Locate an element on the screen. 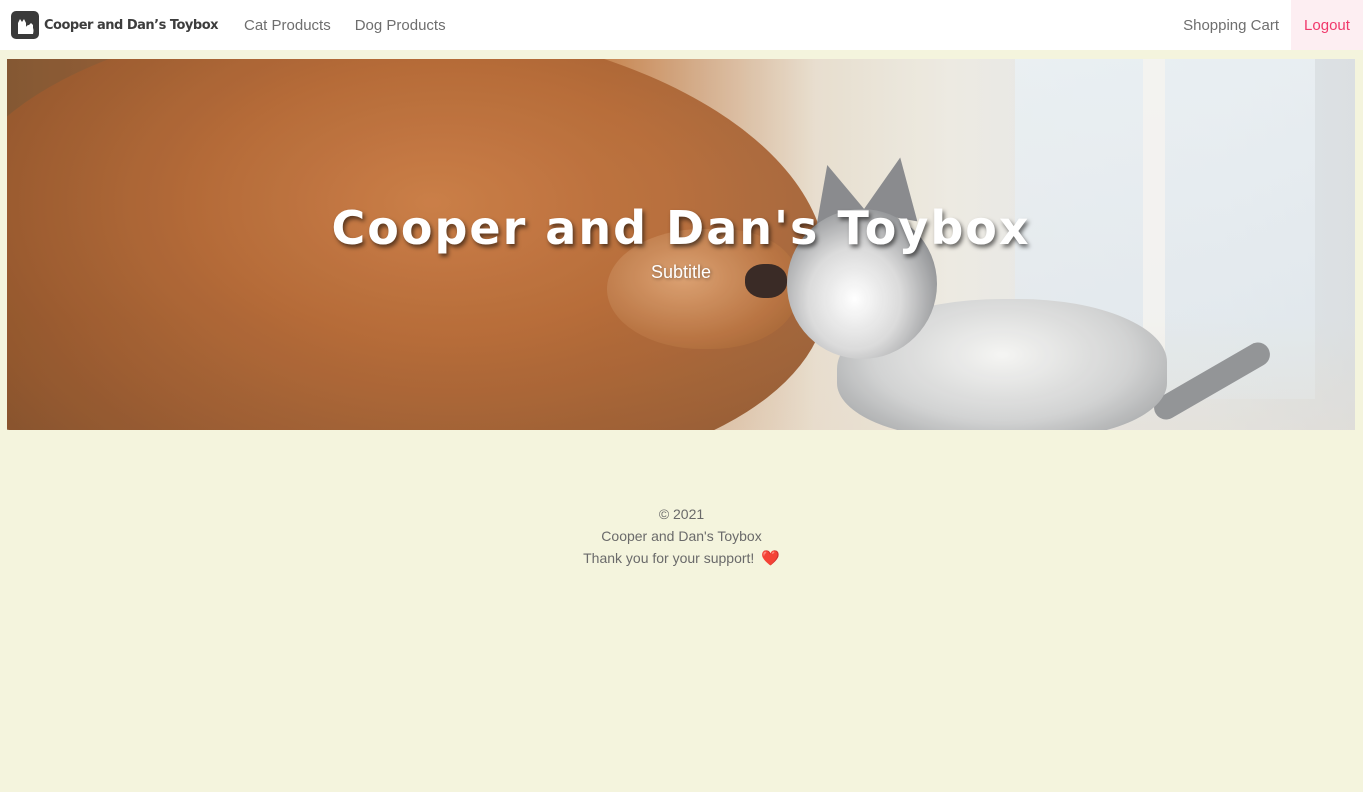 This screenshot has height=792, width=1363. hero-title: Cooper and Dan's Toybox is located at coordinates (681, 228).